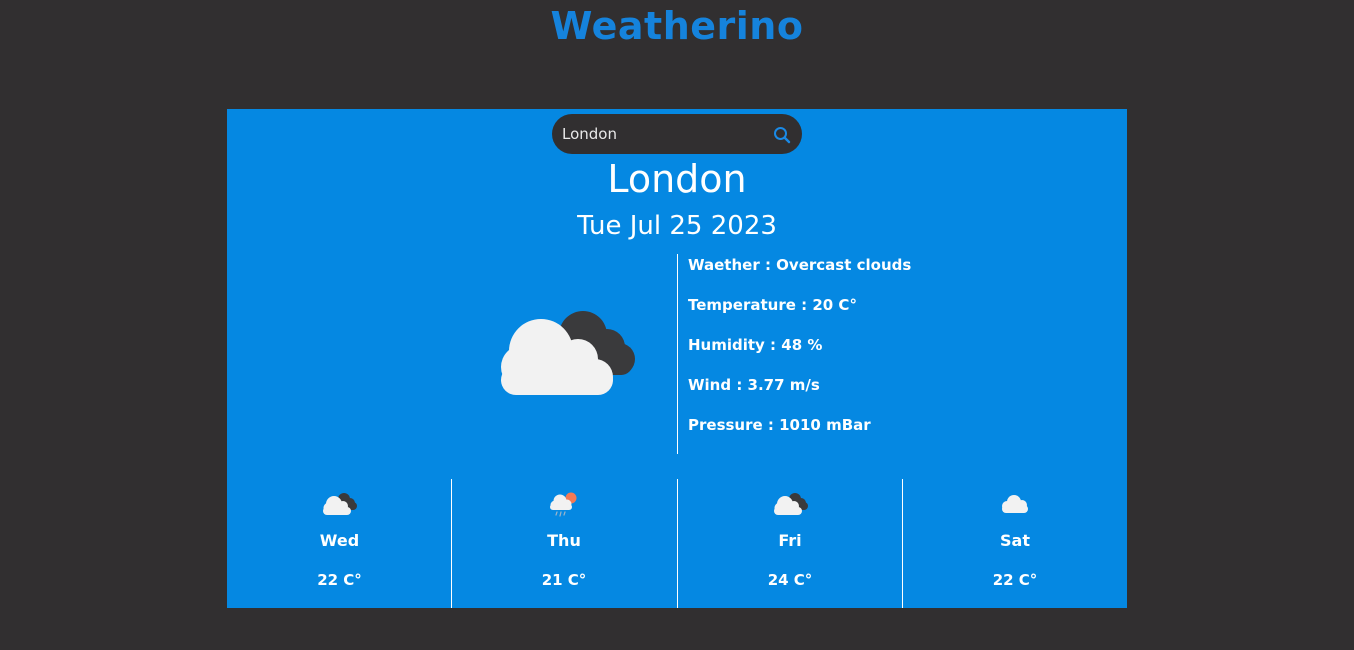 This screenshot has height=650, width=1354. What do you see at coordinates (790, 540) in the screenshot?
I see `forecast-day: Fri` at bounding box center [790, 540].